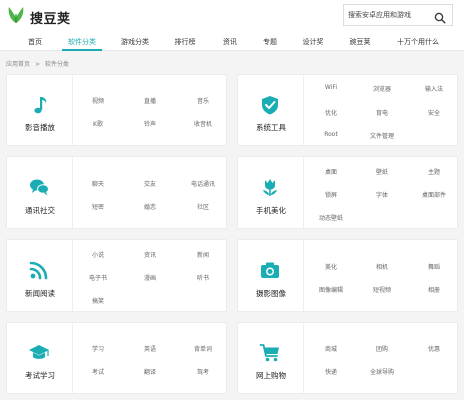 The height and width of the screenshot is (400, 464). I want to click on breadcrumb-current: 软件分类, so click(56, 64).